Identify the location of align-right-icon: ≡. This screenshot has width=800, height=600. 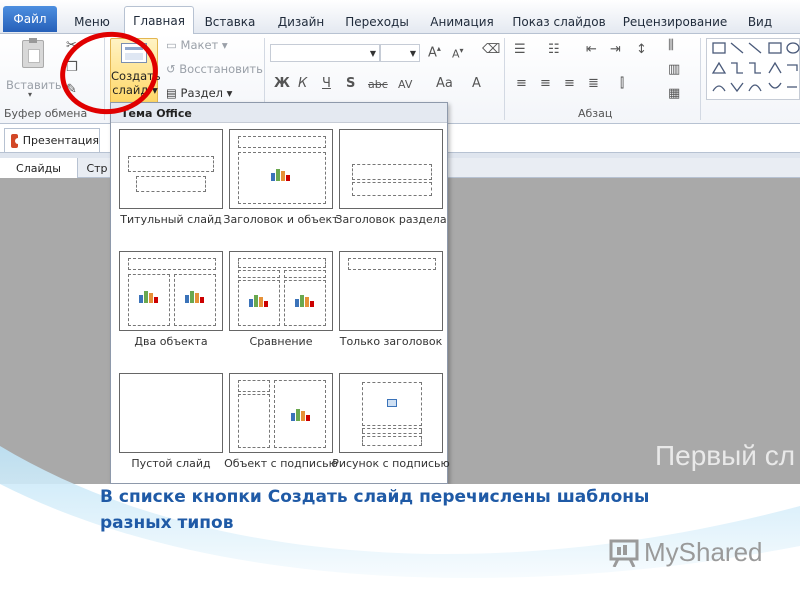
(569, 83).